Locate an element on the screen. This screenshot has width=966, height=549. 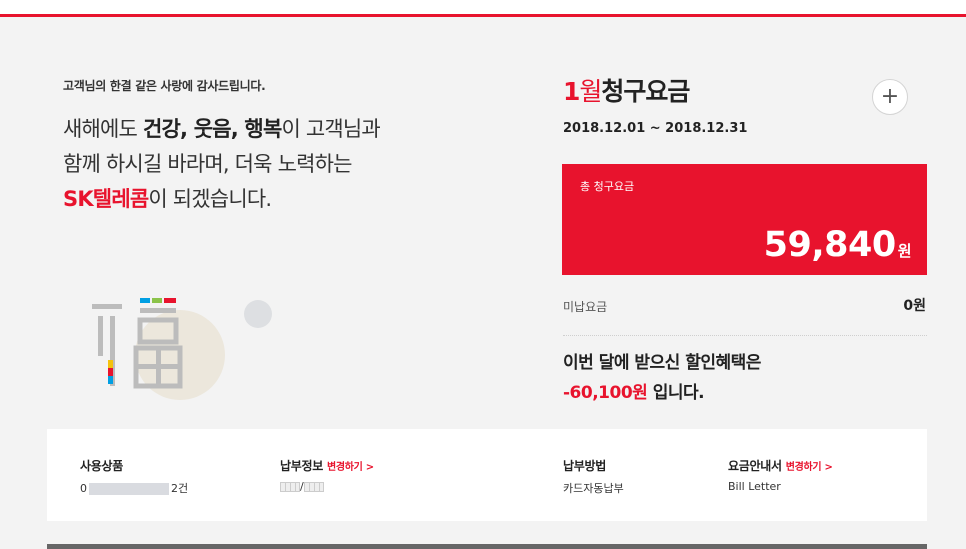
total-bill-card: 총 청구요금 59,840 원 is located at coordinates (744, 219).